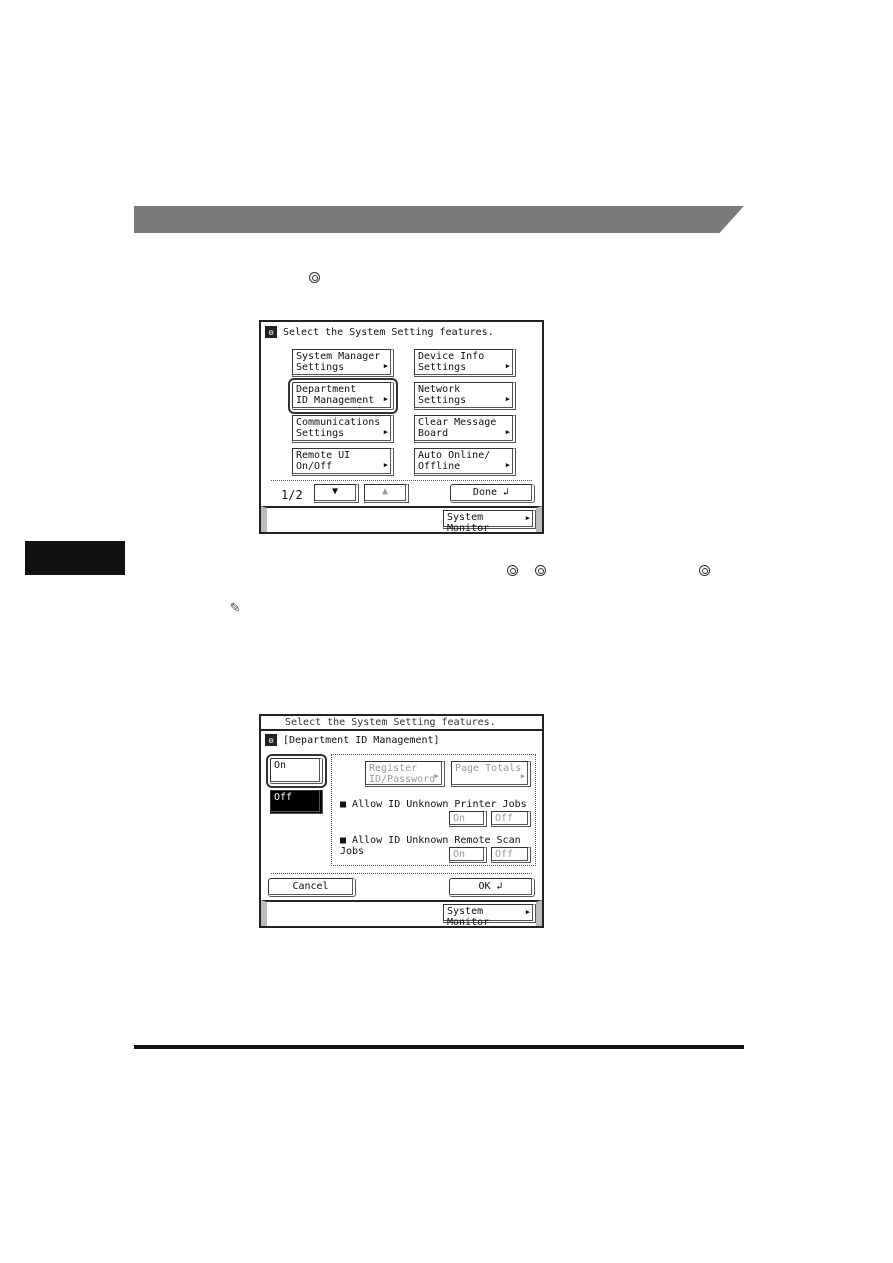 Image resolution: width=893 pixels, height=1263 pixels. Describe the element at coordinates (511, 855) in the screenshot. I see `scan-jobs-off-button: Off` at that location.